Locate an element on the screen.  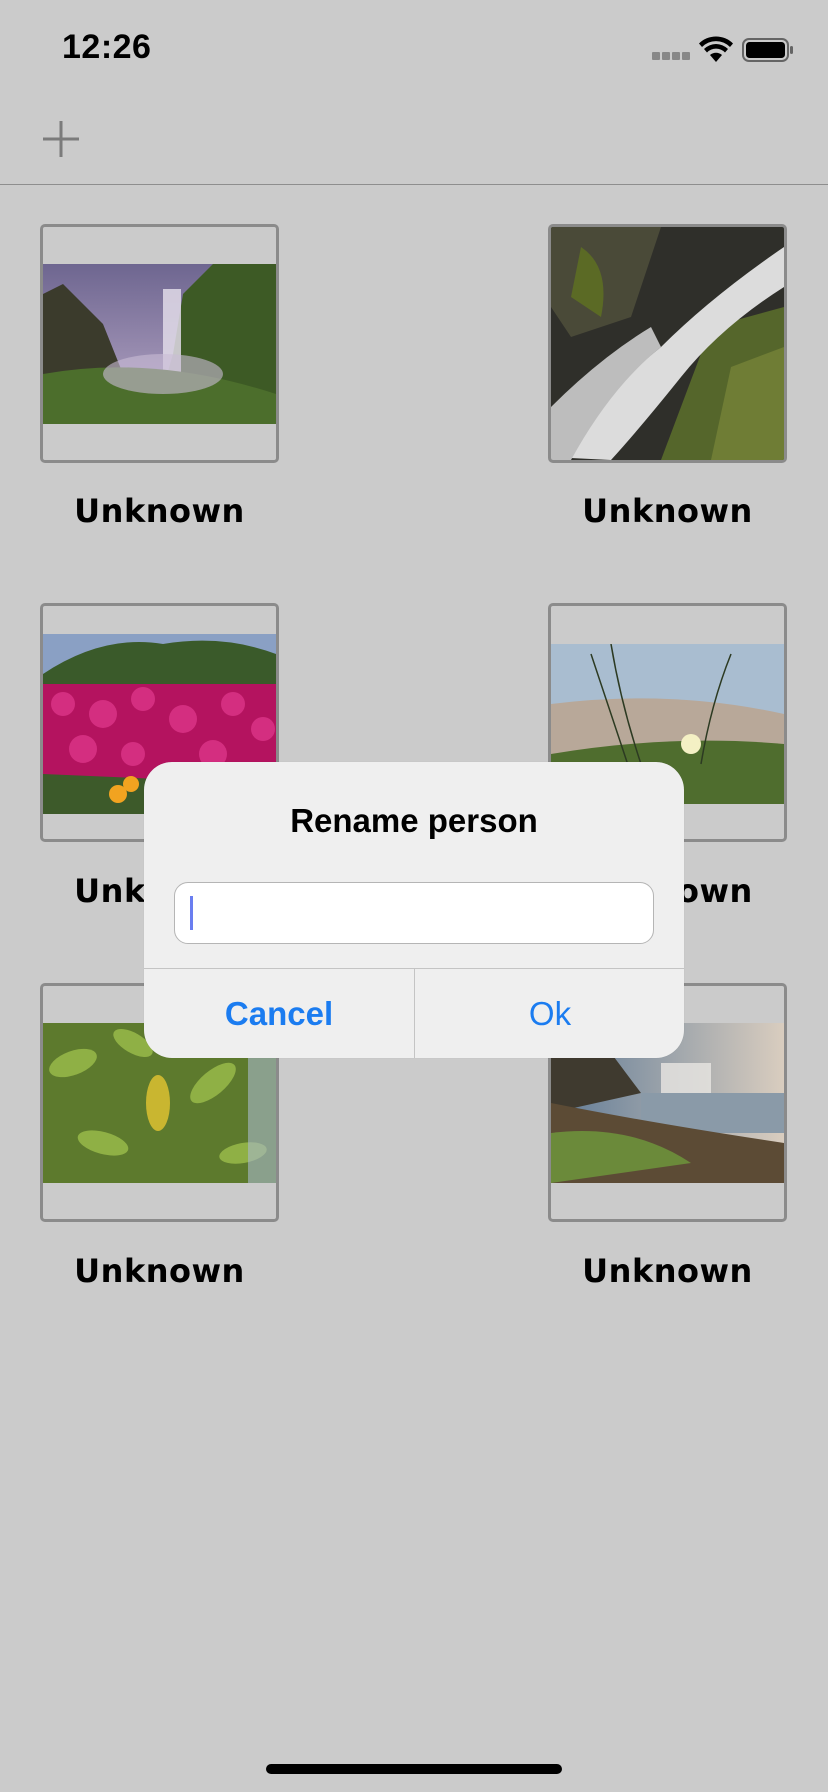
status-time: 12:26 is located at coordinates (107, 47).